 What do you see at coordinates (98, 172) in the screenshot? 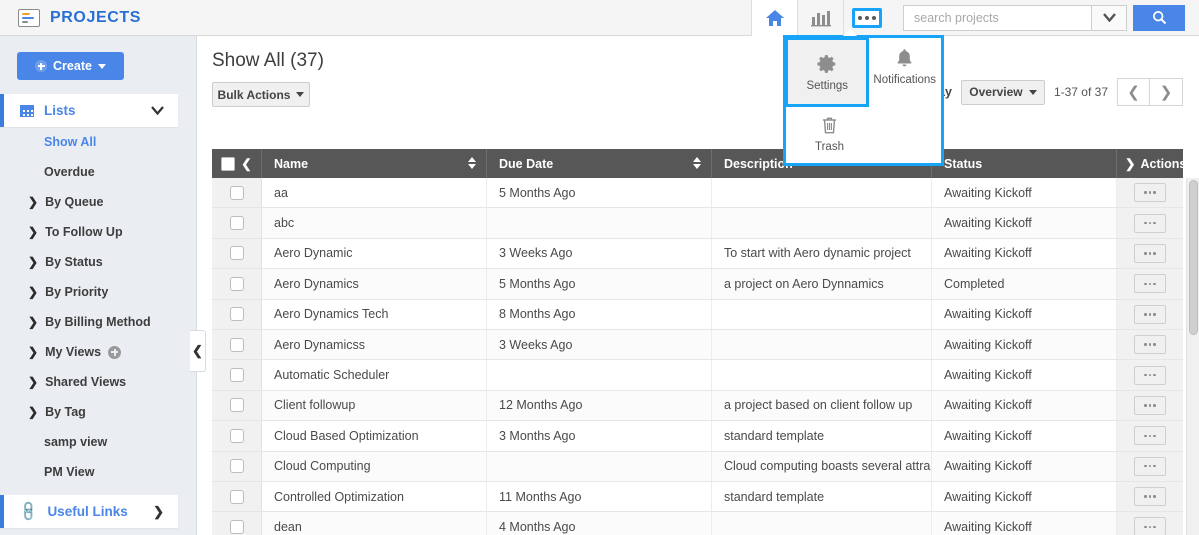
I see `sidebar-item-overdue: Overdue` at bounding box center [98, 172].